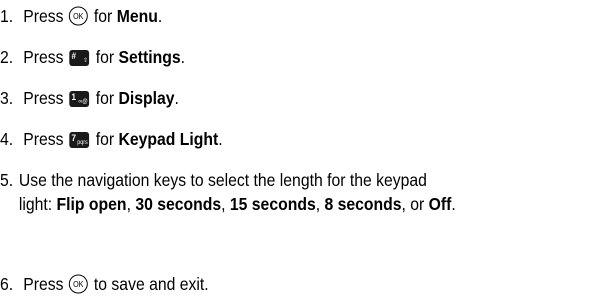 The width and height of the screenshot is (589, 302). What do you see at coordinates (7, 139) in the screenshot?
I see `step-number: 4.` at bounding box center [7, 139].